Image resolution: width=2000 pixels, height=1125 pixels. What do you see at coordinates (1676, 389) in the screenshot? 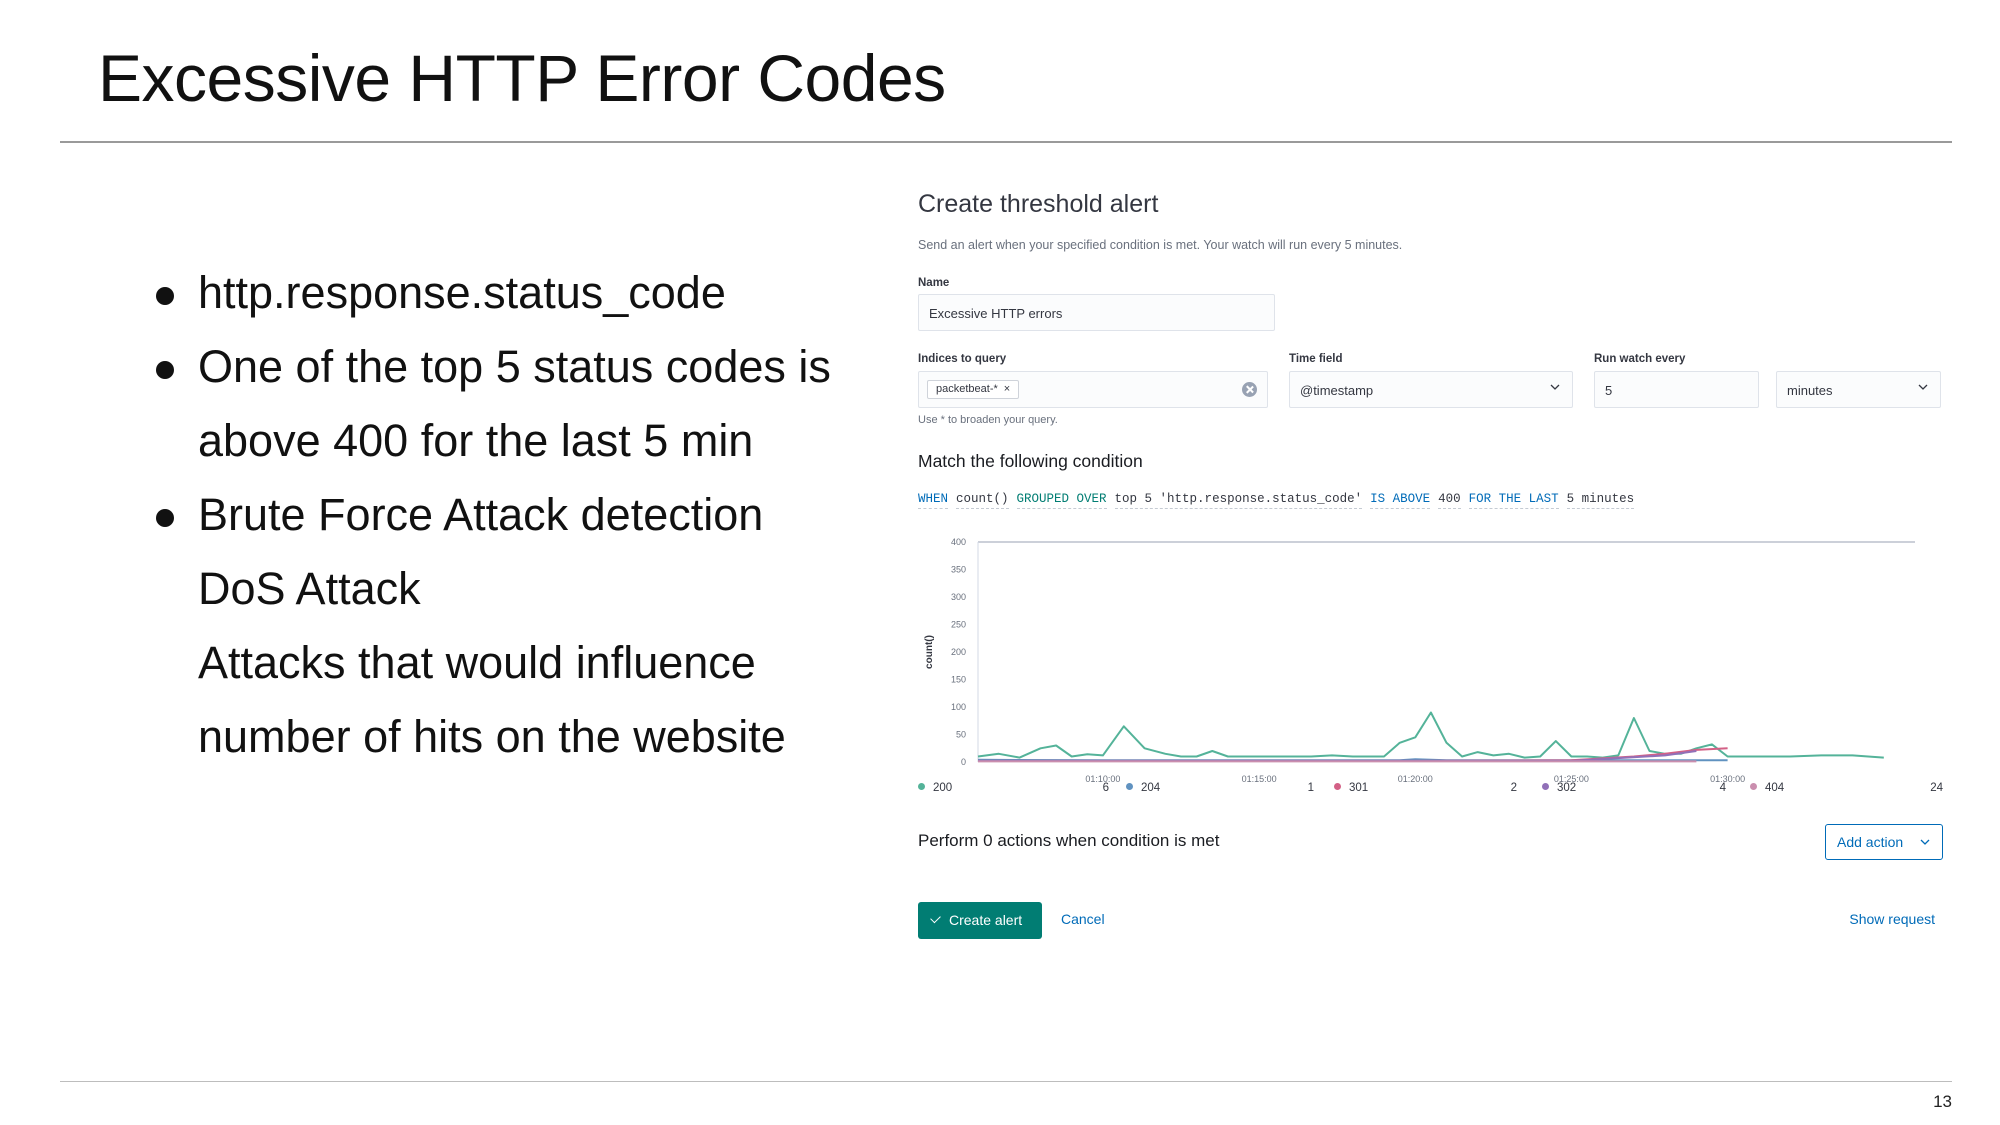
I see `run-every-input: 5` at bounding box center [1676, 389].